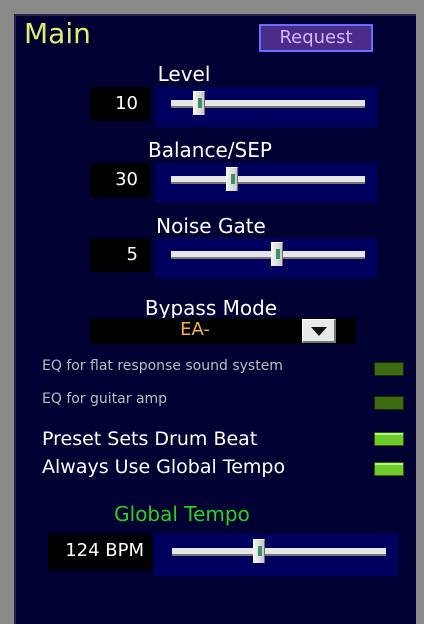 The width and height of the screenshot is (424, 624). What do you see at coordinates (389, 369) in the screenshot?
I see `eq-flat-toggle` at bounding box center [389, 369].